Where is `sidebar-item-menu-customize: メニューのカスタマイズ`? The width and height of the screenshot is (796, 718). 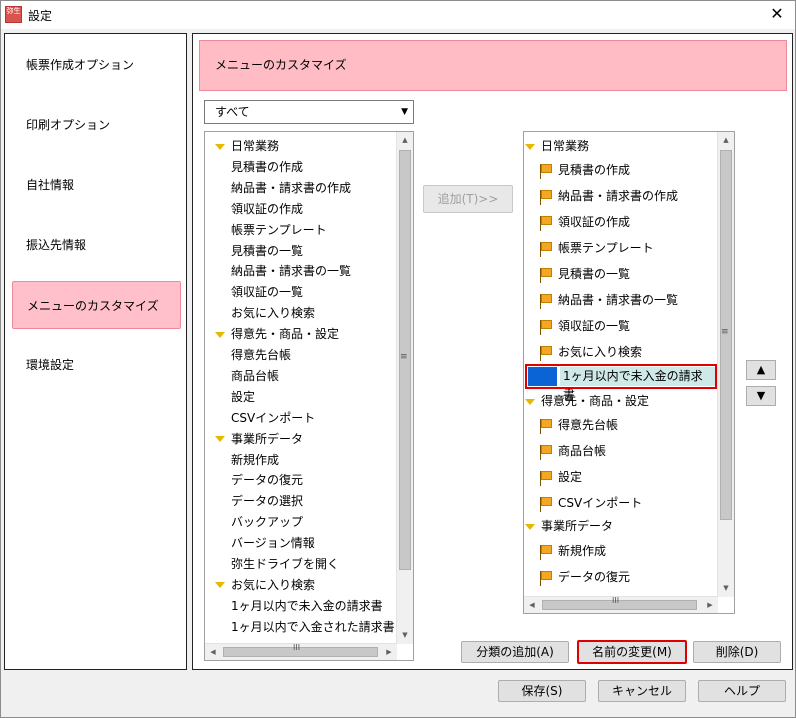
sidebar-item-menu-customize: メニューのカスタマイズ is located at coordinates (96, 305).